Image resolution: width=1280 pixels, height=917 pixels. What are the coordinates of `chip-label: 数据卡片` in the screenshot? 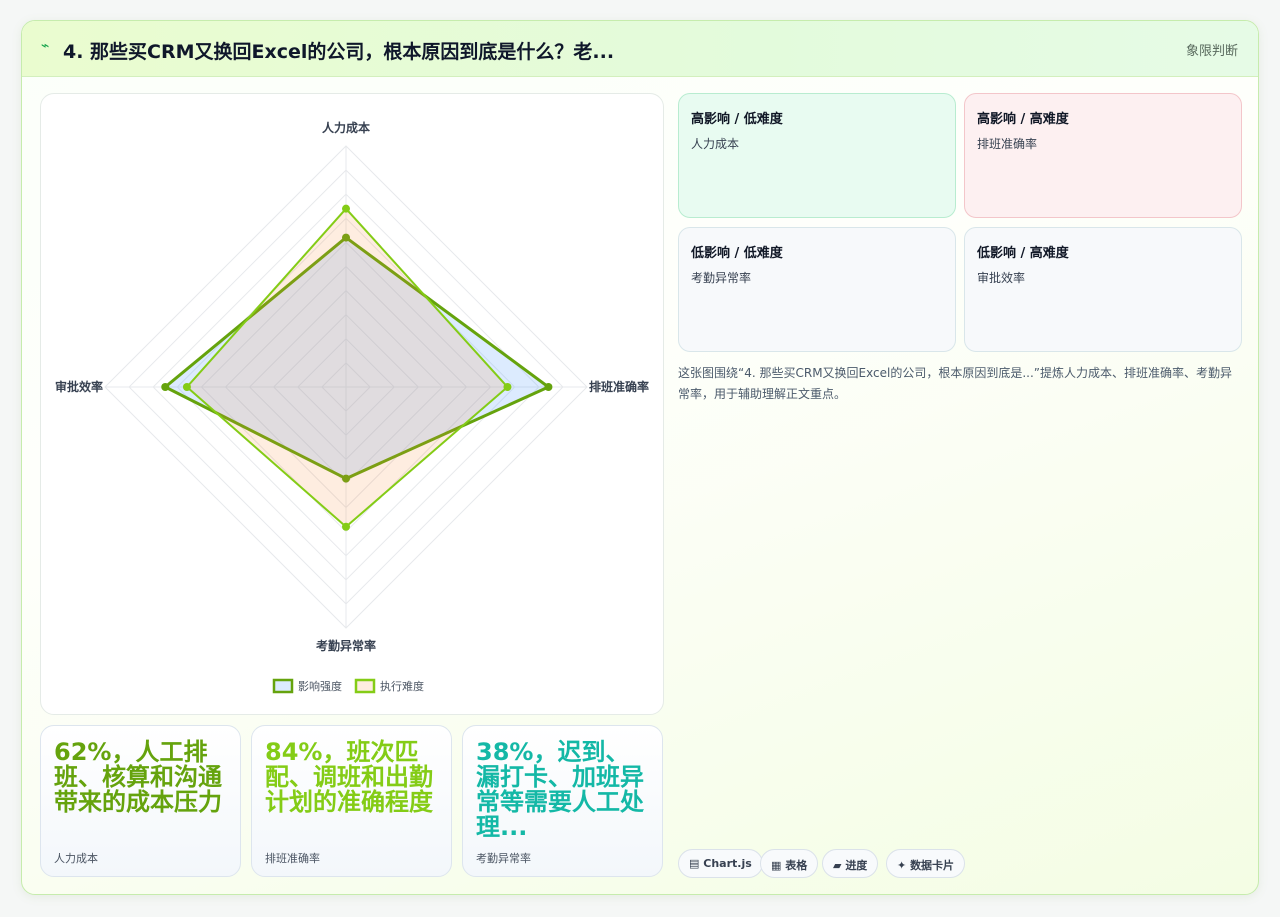 It's located at (932, 865).